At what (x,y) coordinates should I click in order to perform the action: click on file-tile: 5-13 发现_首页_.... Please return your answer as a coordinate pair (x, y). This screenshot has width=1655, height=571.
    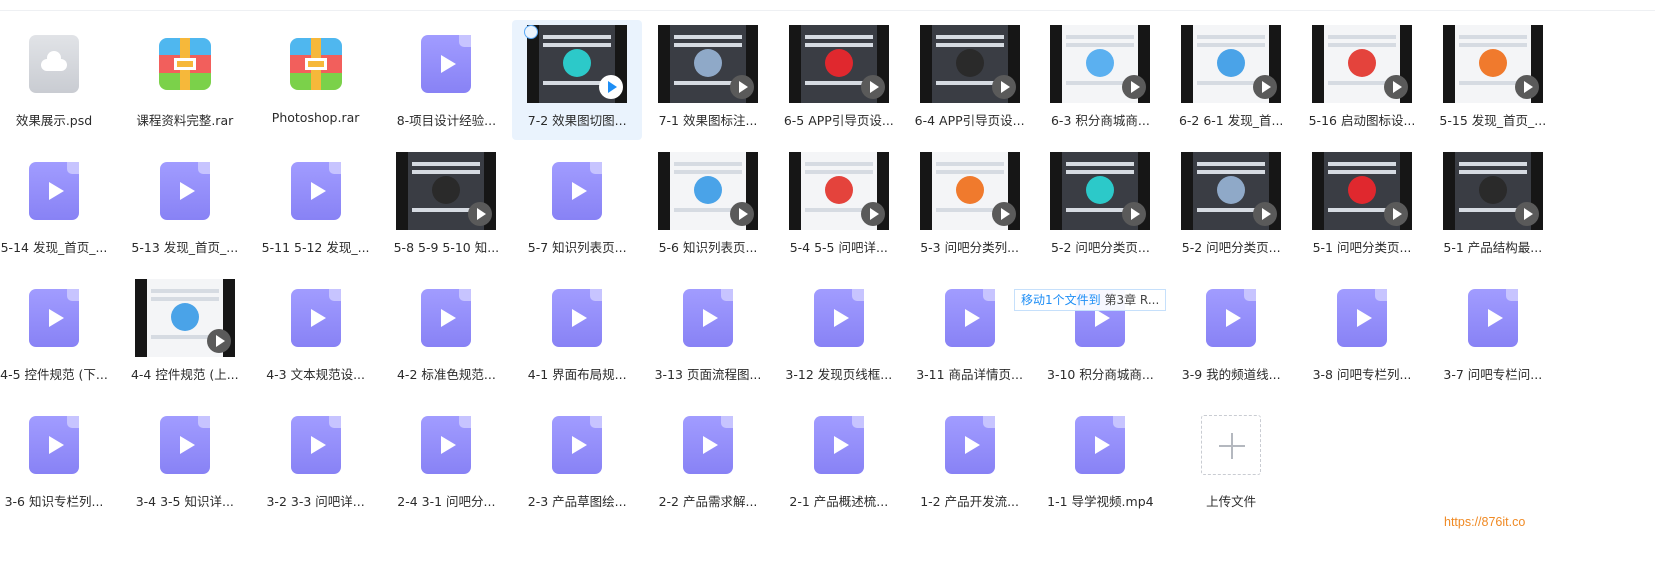
    Looking at the image, I should click on (185, 207).